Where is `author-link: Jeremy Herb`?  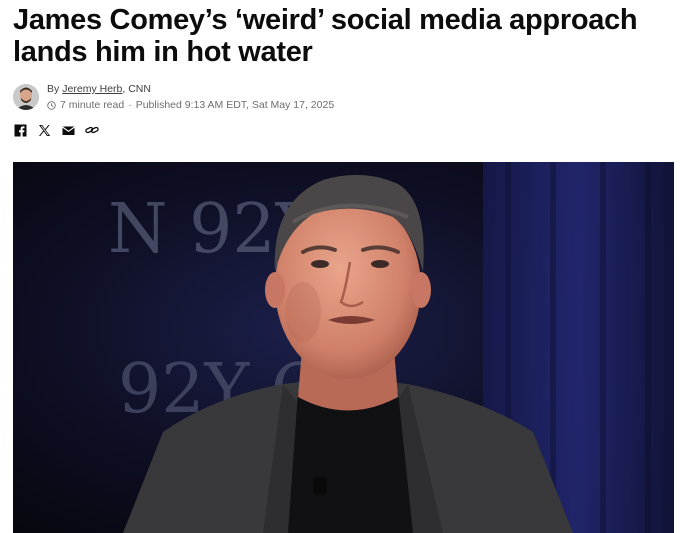 author-link: Jeremy Herb is located at coordinates (92, 89).